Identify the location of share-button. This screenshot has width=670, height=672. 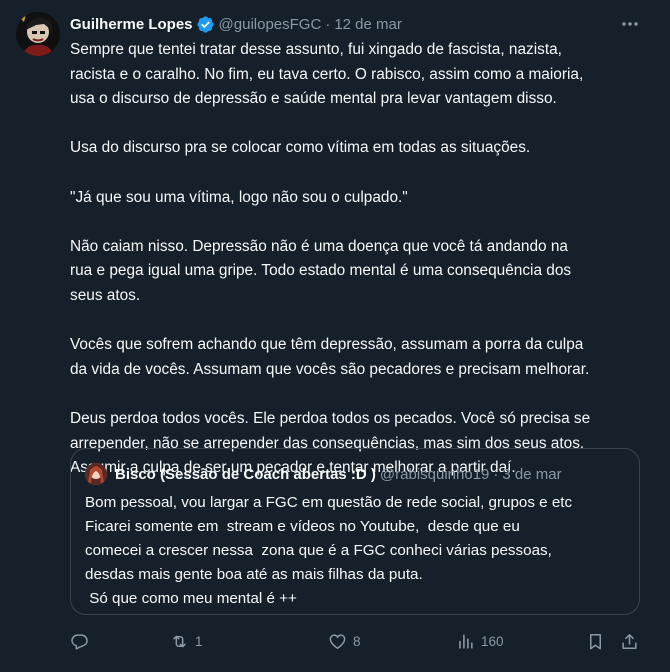
(629, 641).